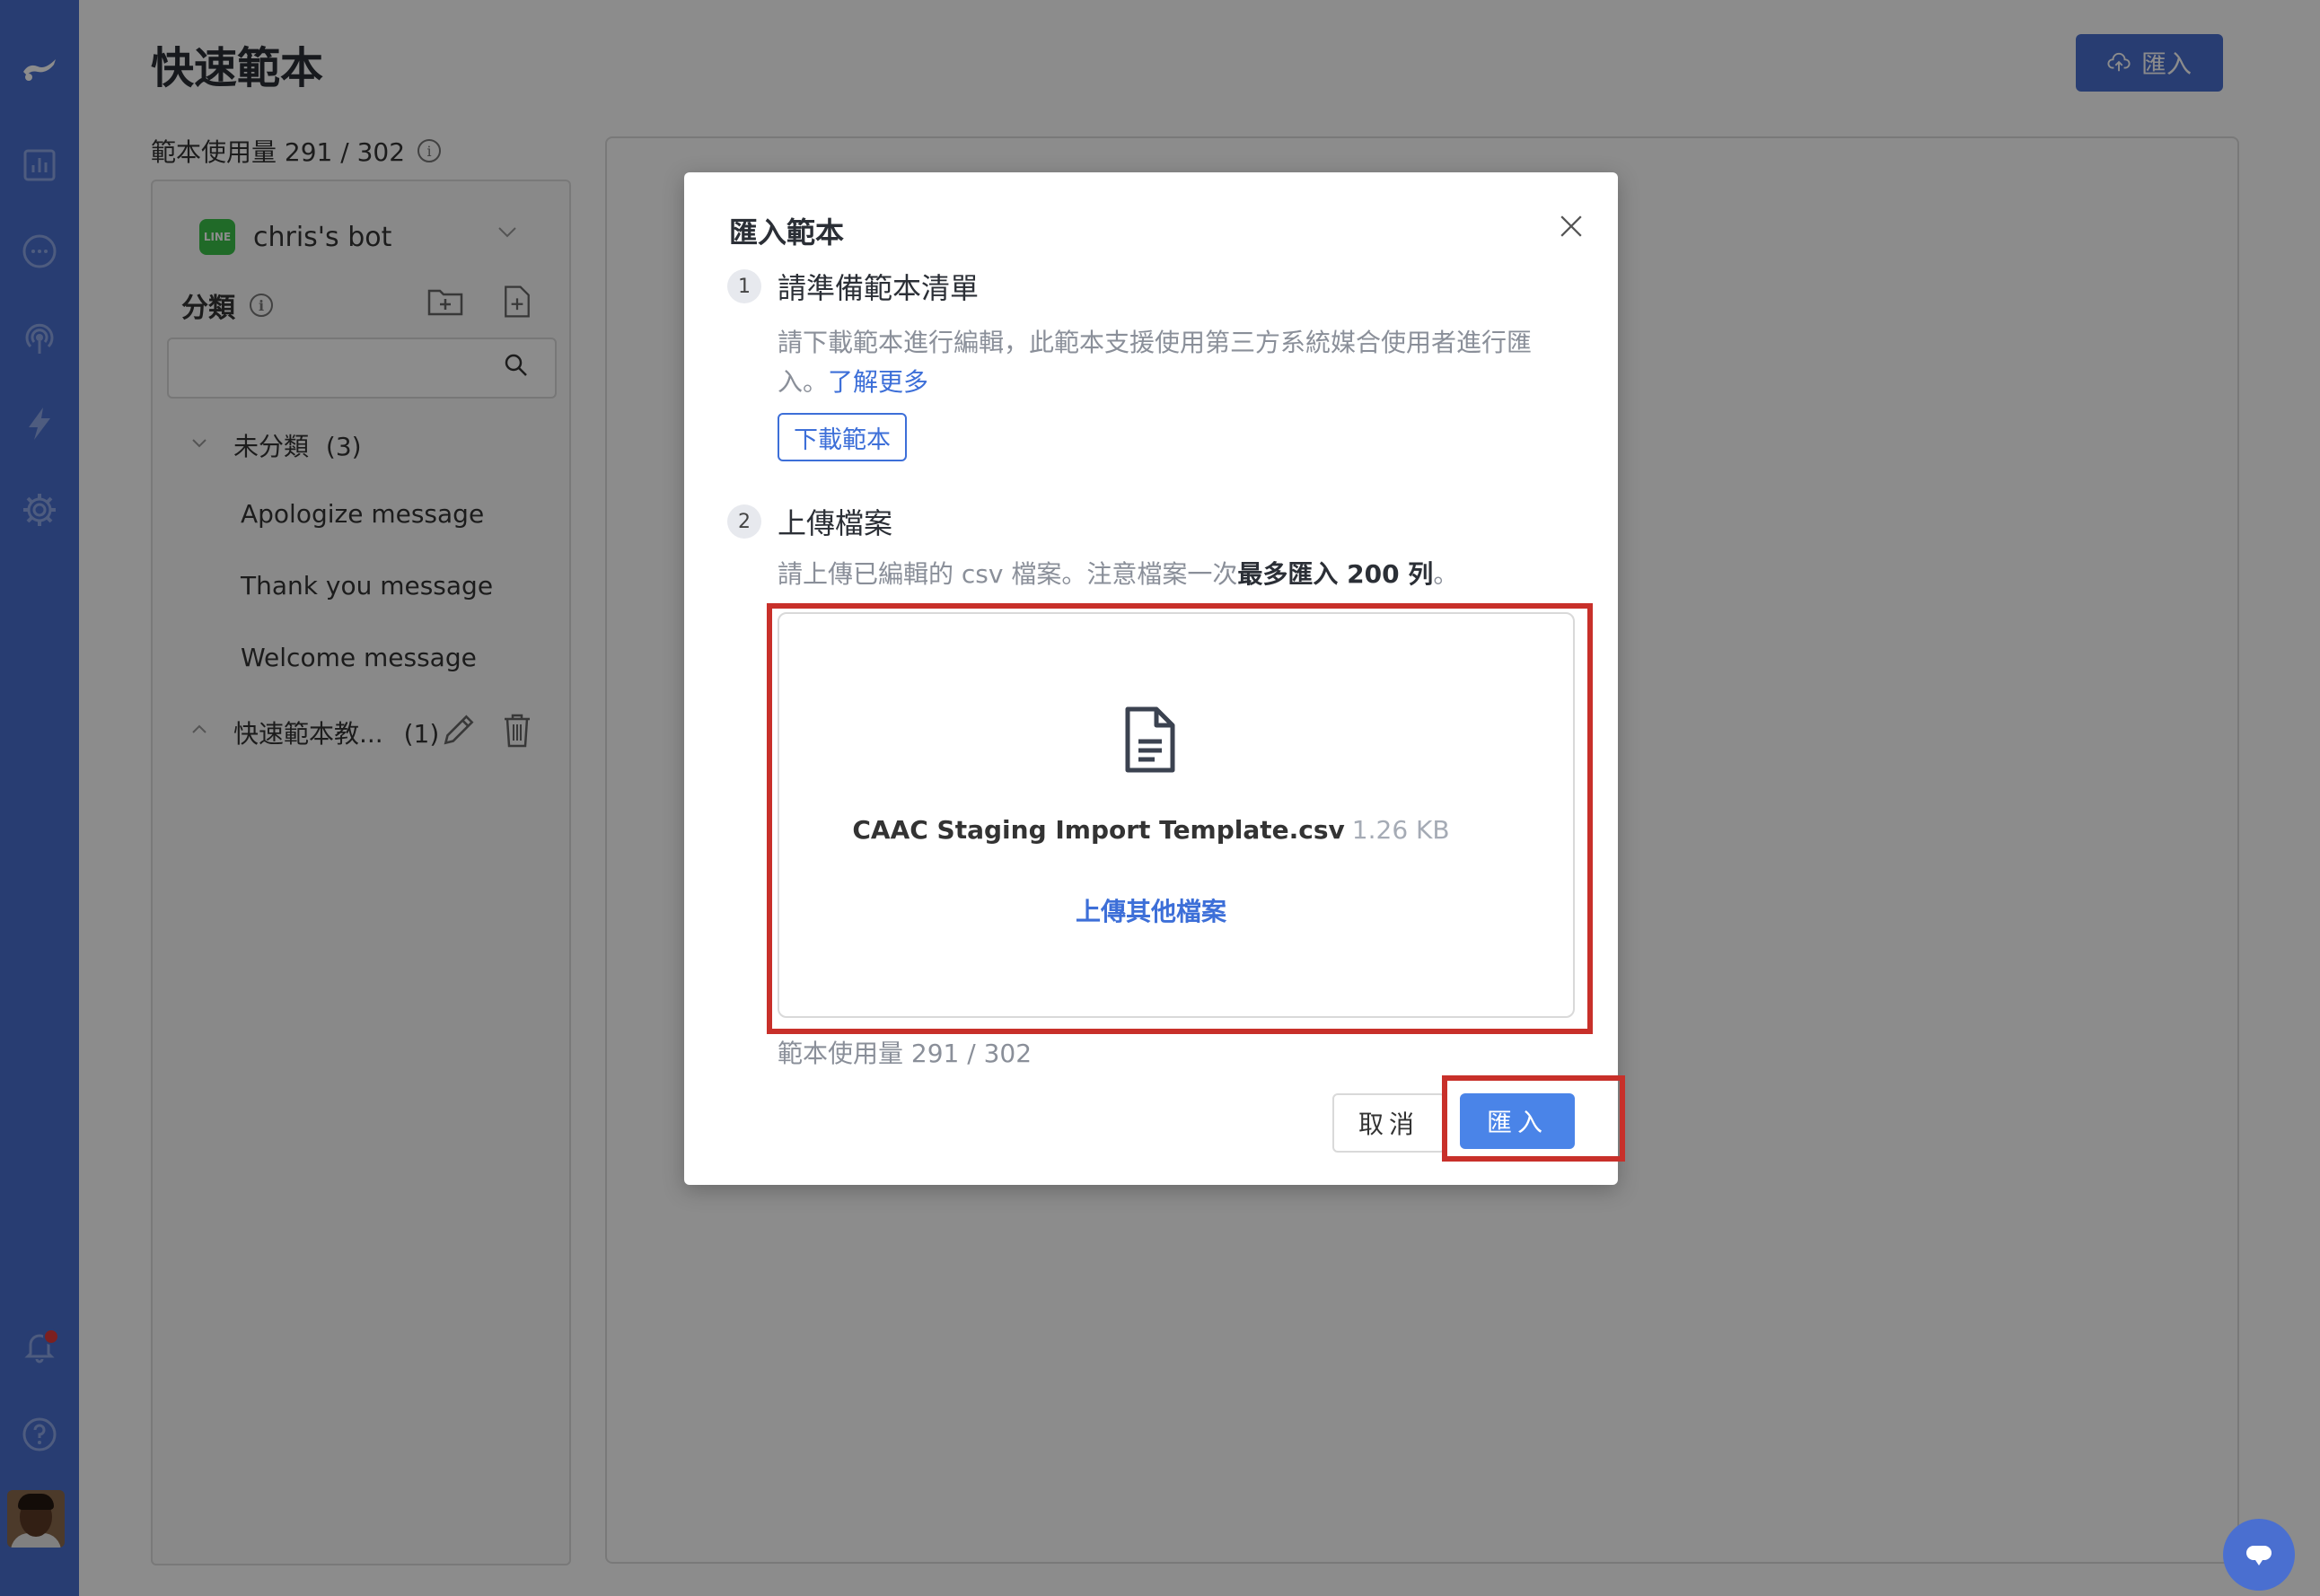 This screenshot has width=2320, height=1596. I want to click on uploaded-file-info: CAAC Staging Import Template.csv 1.26 KB, so click(1151, 830).